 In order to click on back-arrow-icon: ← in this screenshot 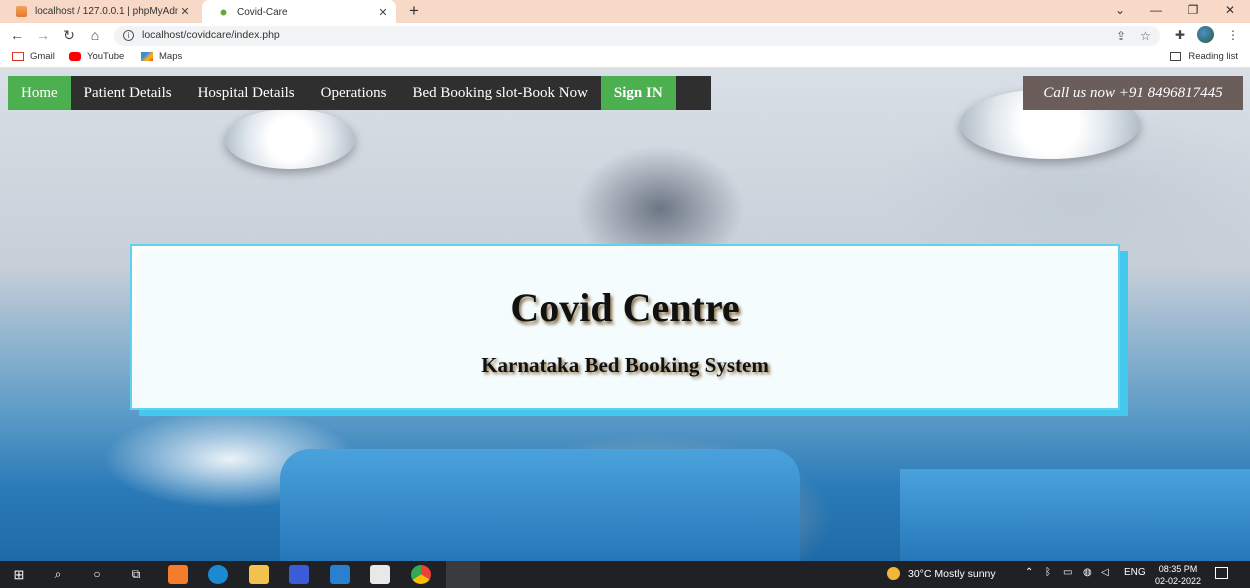, I will do `click(17, 36)`.